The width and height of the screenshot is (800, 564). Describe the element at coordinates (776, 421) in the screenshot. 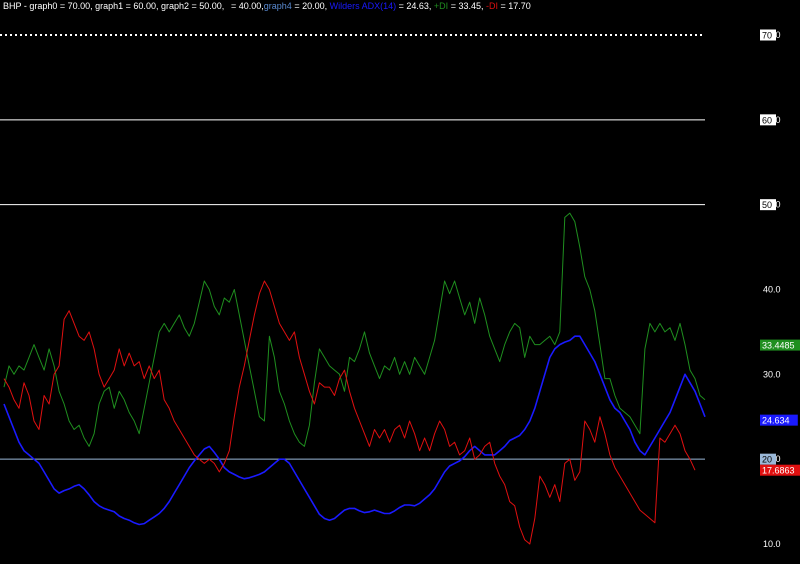

I see `last-value-label: 24.634` at that location.